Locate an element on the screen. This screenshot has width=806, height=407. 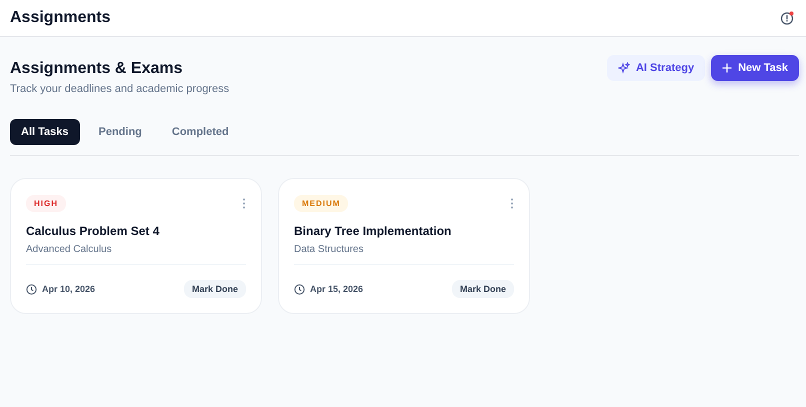
filter-tab: Pending is located at coordinates (120, 132).